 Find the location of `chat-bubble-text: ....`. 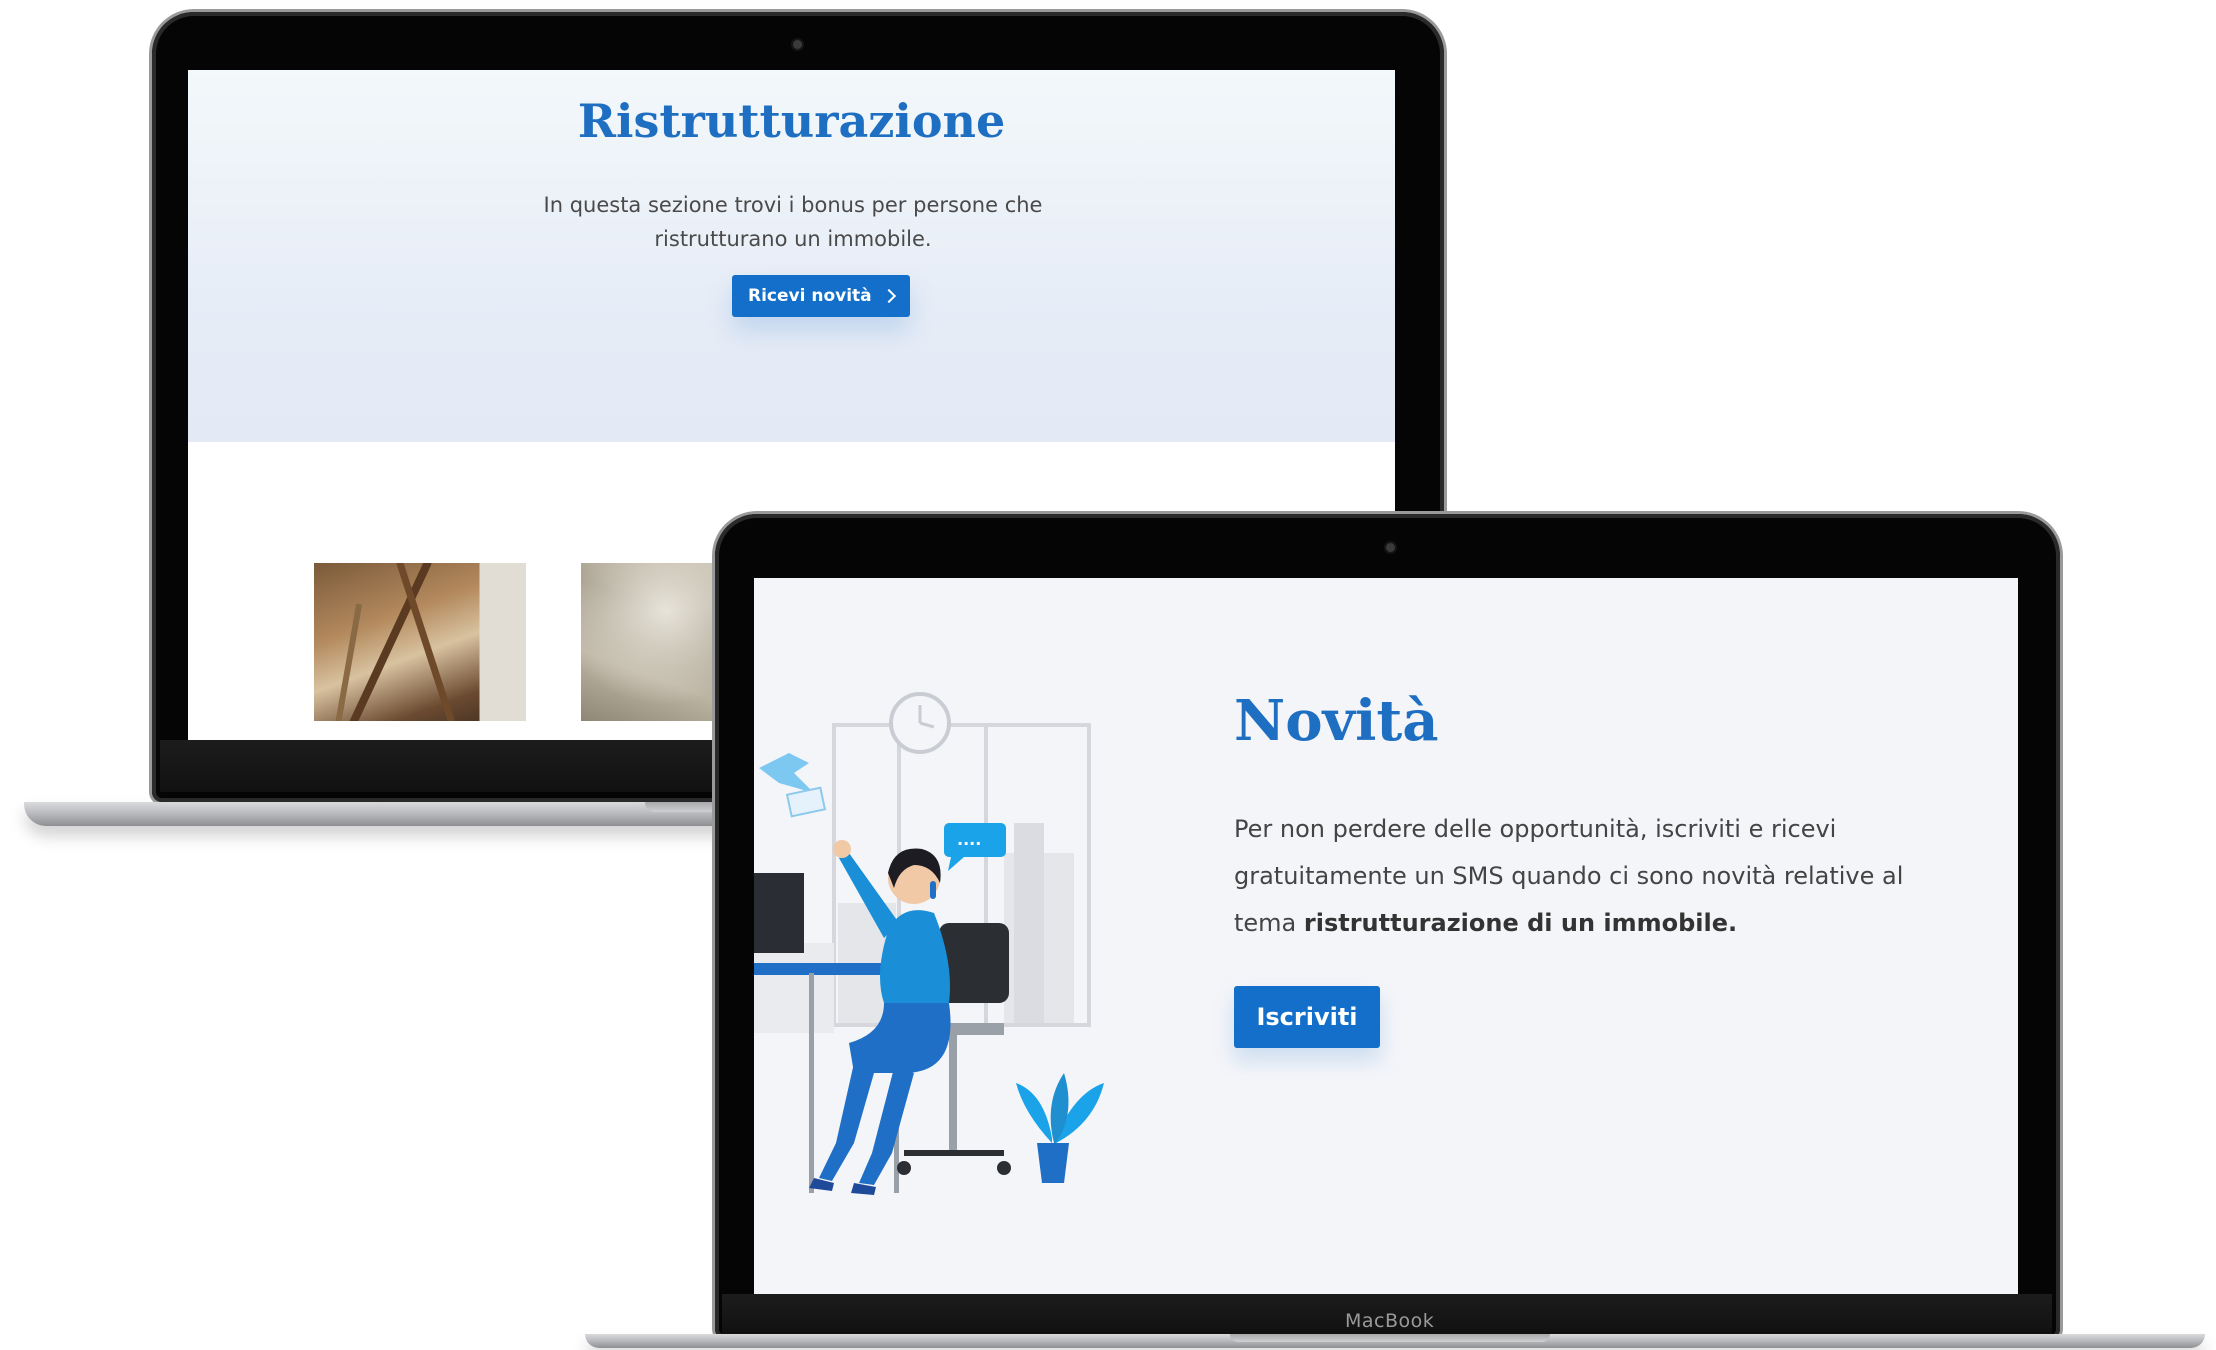

chat-bubble-text: .... is located at coordinates (969, 839).